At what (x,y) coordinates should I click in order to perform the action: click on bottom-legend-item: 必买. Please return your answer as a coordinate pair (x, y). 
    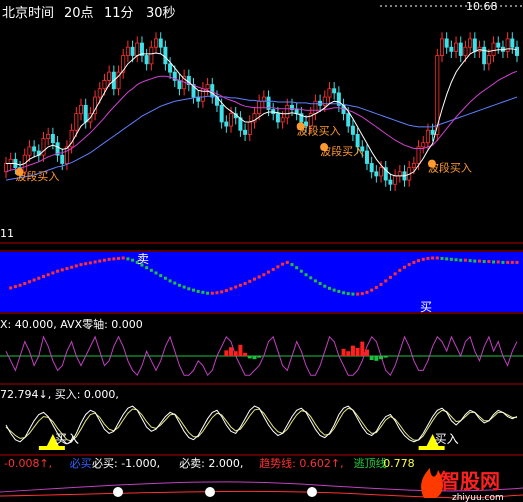
    Looking at the image, I should click on (81, 463).